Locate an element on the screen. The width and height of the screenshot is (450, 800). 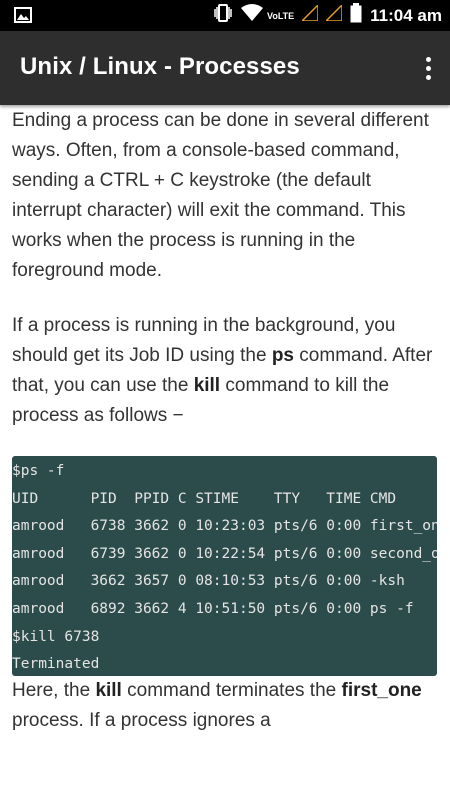
page-title: Unix / Linux - Processes is located at coordinates (160, 66).